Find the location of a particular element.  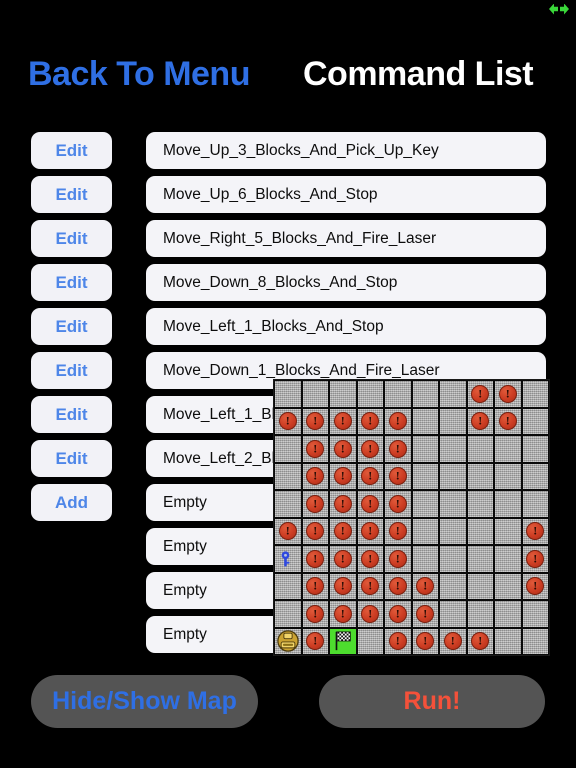

map-cell-5-8-empty is located at coordinates (508, 531).